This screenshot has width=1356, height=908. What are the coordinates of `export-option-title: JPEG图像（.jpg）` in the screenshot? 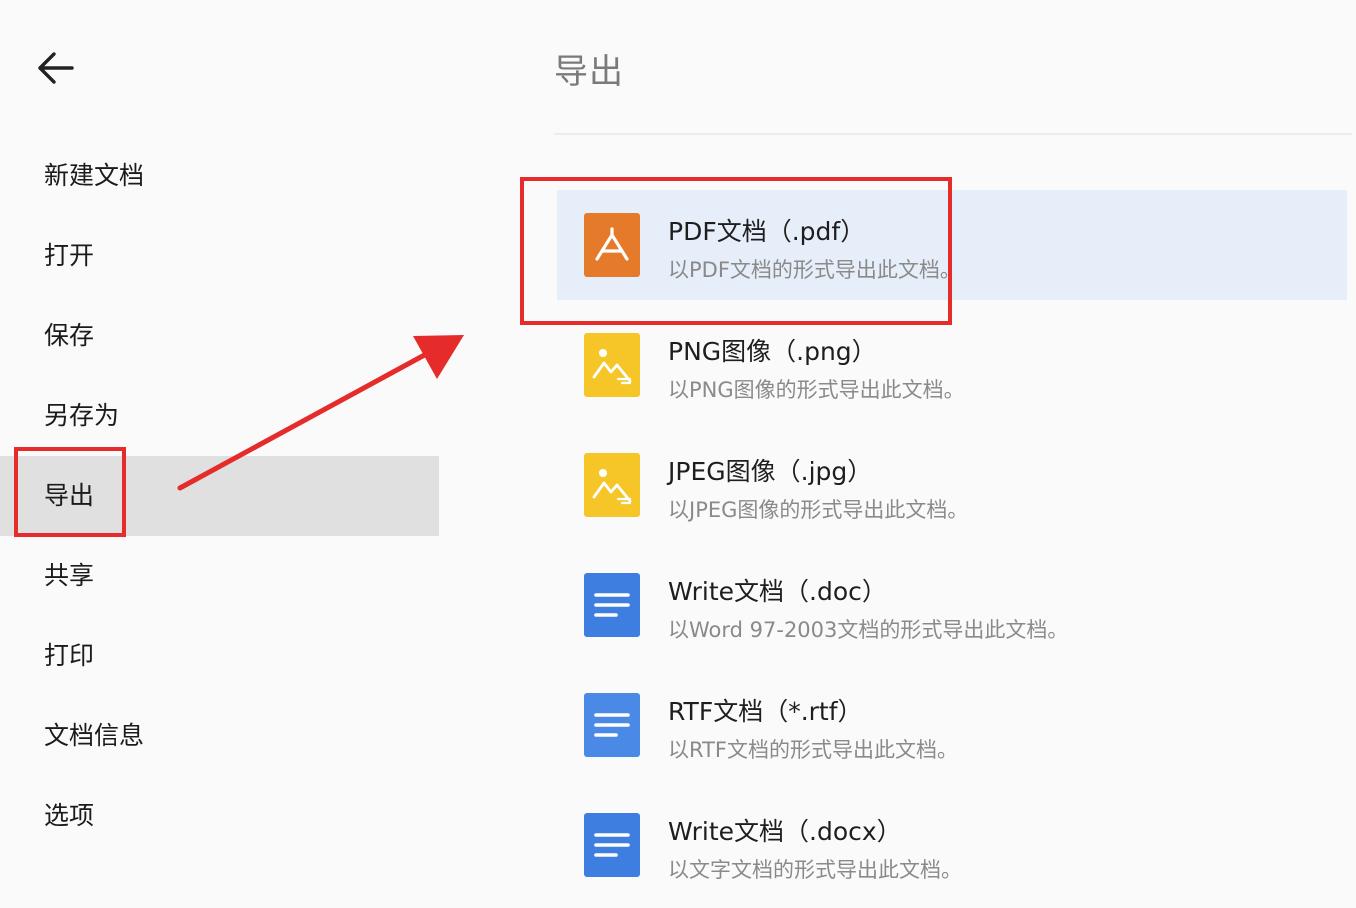 It's located at (770, 471).